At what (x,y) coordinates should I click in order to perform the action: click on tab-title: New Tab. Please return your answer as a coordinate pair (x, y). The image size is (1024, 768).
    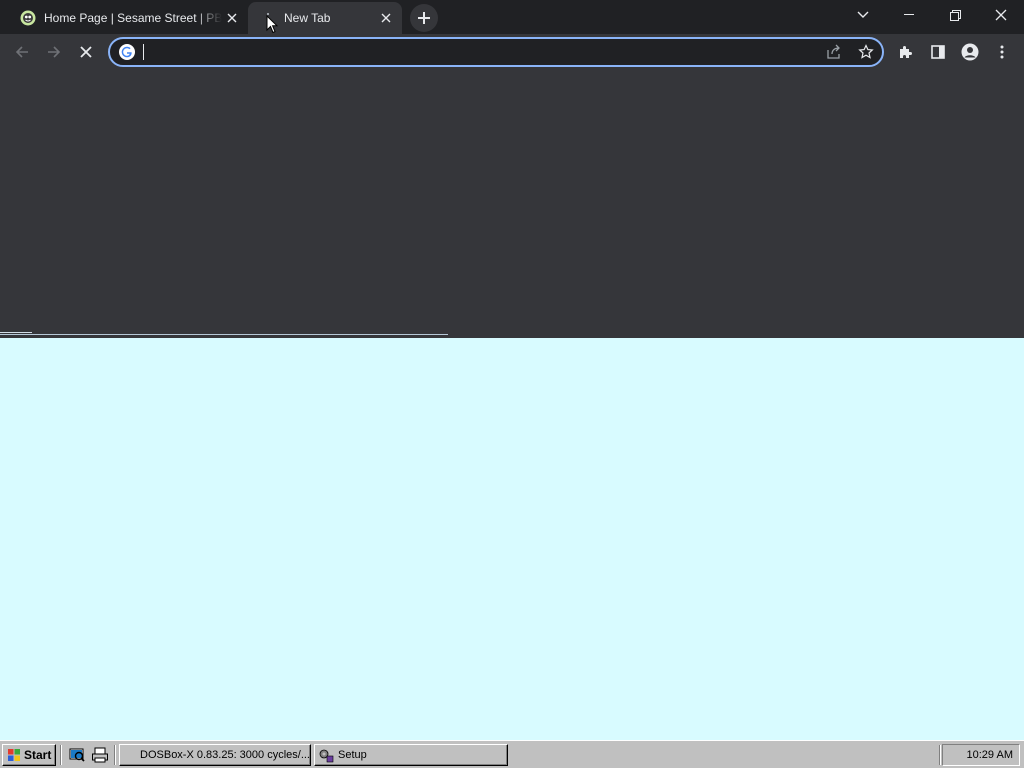
    Looking at the image, I should click on (307, 18).